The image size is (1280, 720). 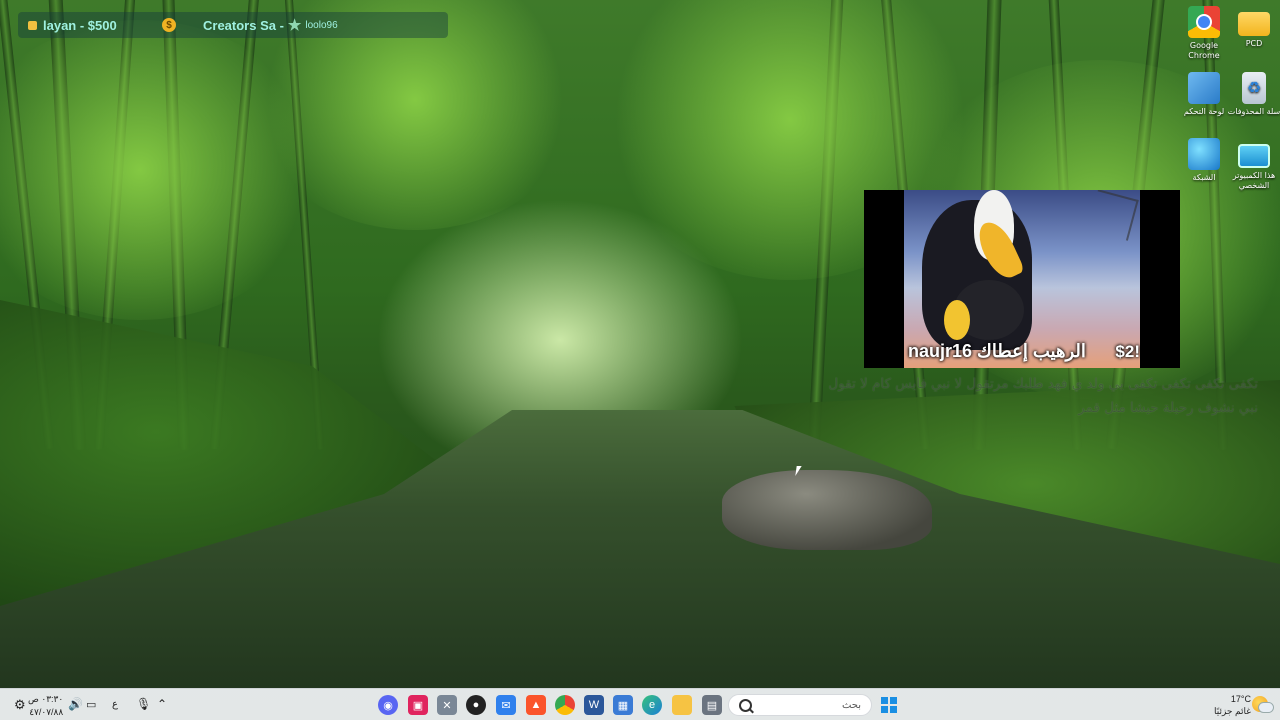 I want to click on donation-name: naujr16 الرهيب إعطاك, so click(x=997, y=351).